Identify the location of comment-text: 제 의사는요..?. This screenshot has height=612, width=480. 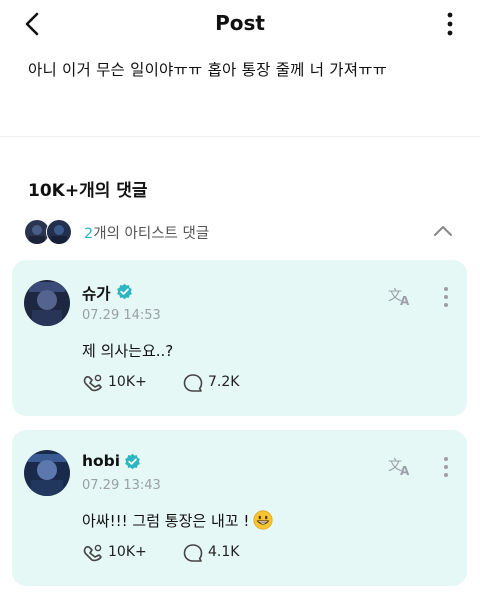
(128, 351).